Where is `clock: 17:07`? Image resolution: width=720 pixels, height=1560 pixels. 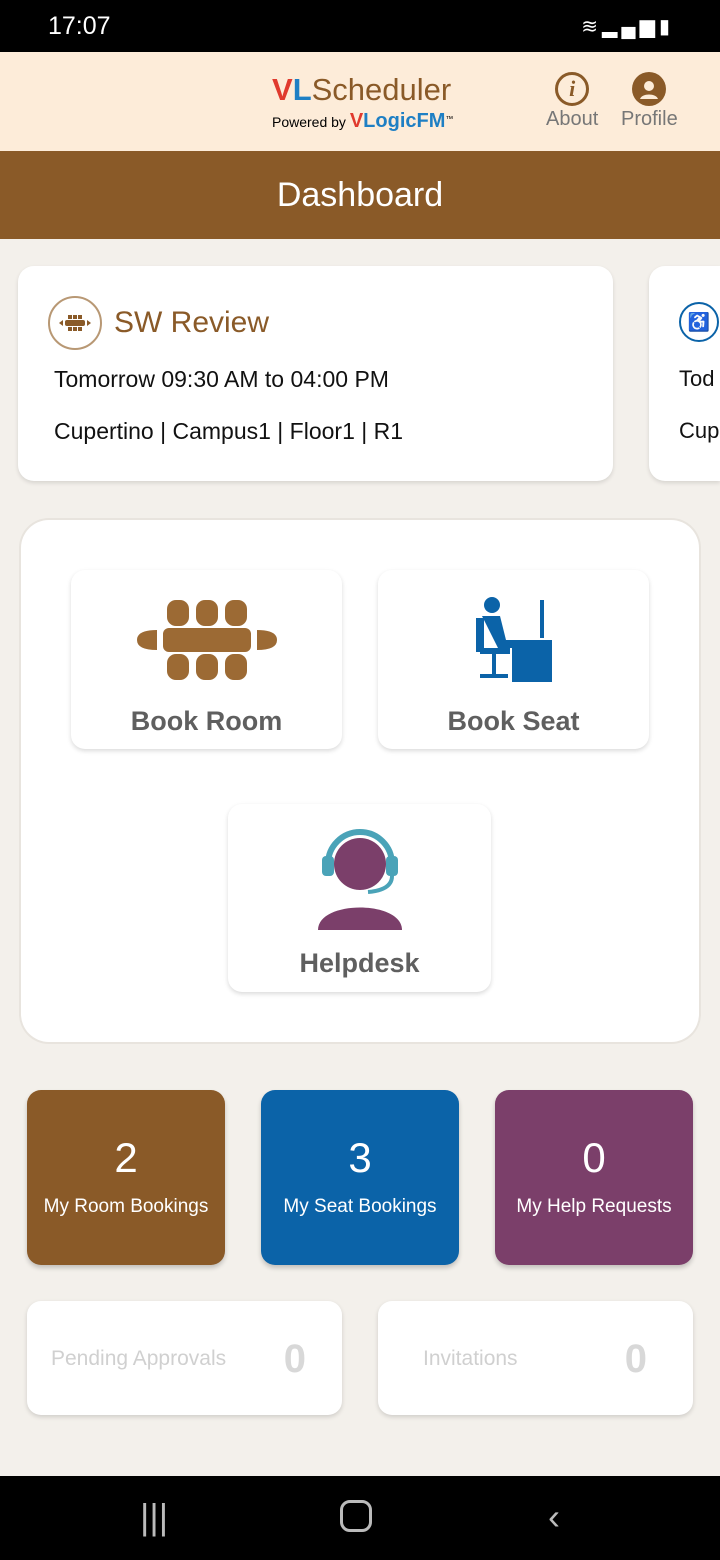 clock: 17:07 is located at coordinates (79, 26).